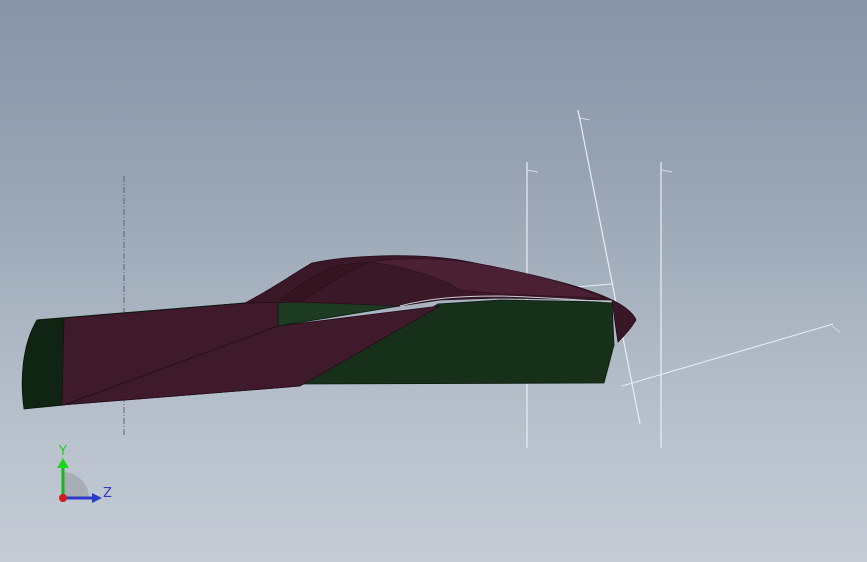 This screenshot has height=562, width=867. What do you see at coordinates (63, 451) in the screenshot?
I see `y-axis-label: Y` at bounding box center [63, 451].